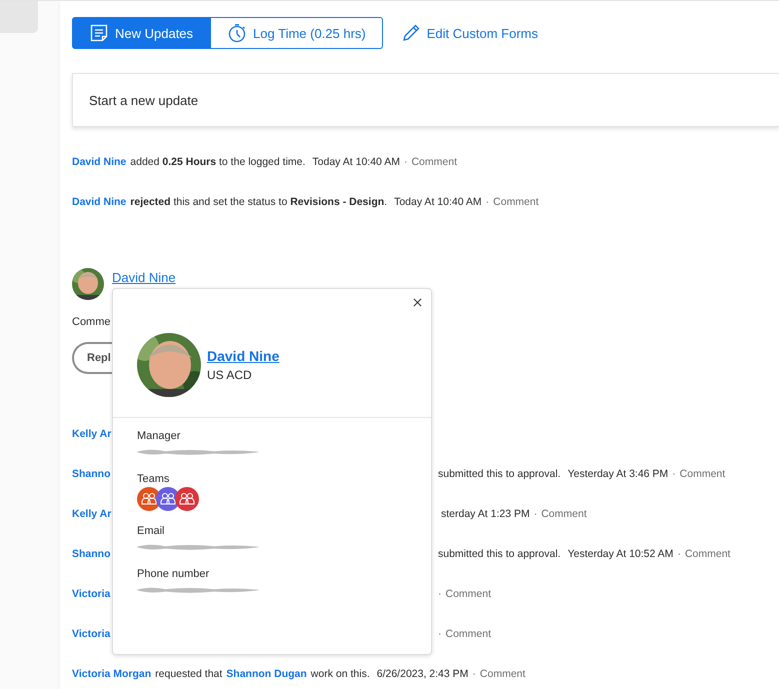 The width and height of the screenshot is (779, 689). What do you see at coordinates (173, 574) in the screenshot?
I see `field-label: Phone number` at bounding box center [173, 574].